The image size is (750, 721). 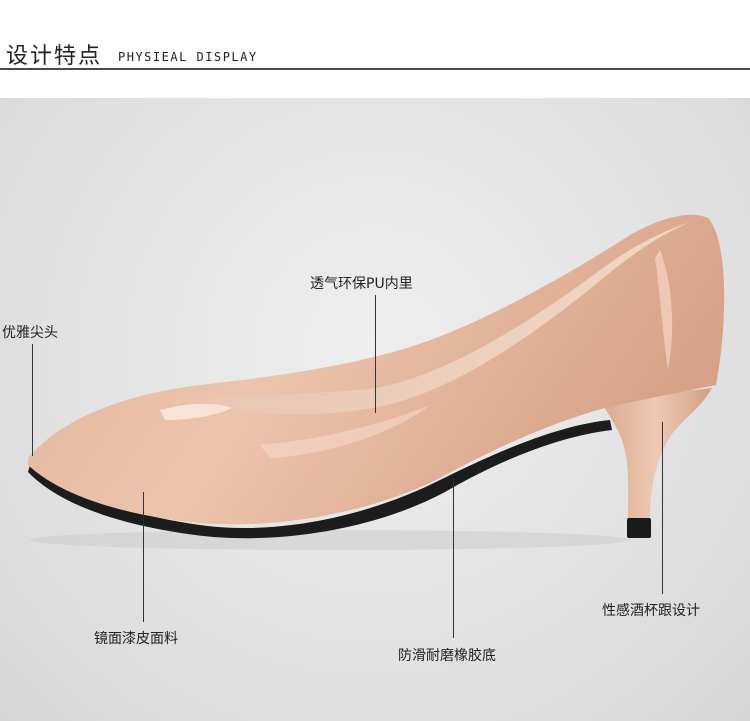 What do you see at coordinates (639, 528) in the screenshot?
I see `heel-tip` at bounding box center [639, 528].